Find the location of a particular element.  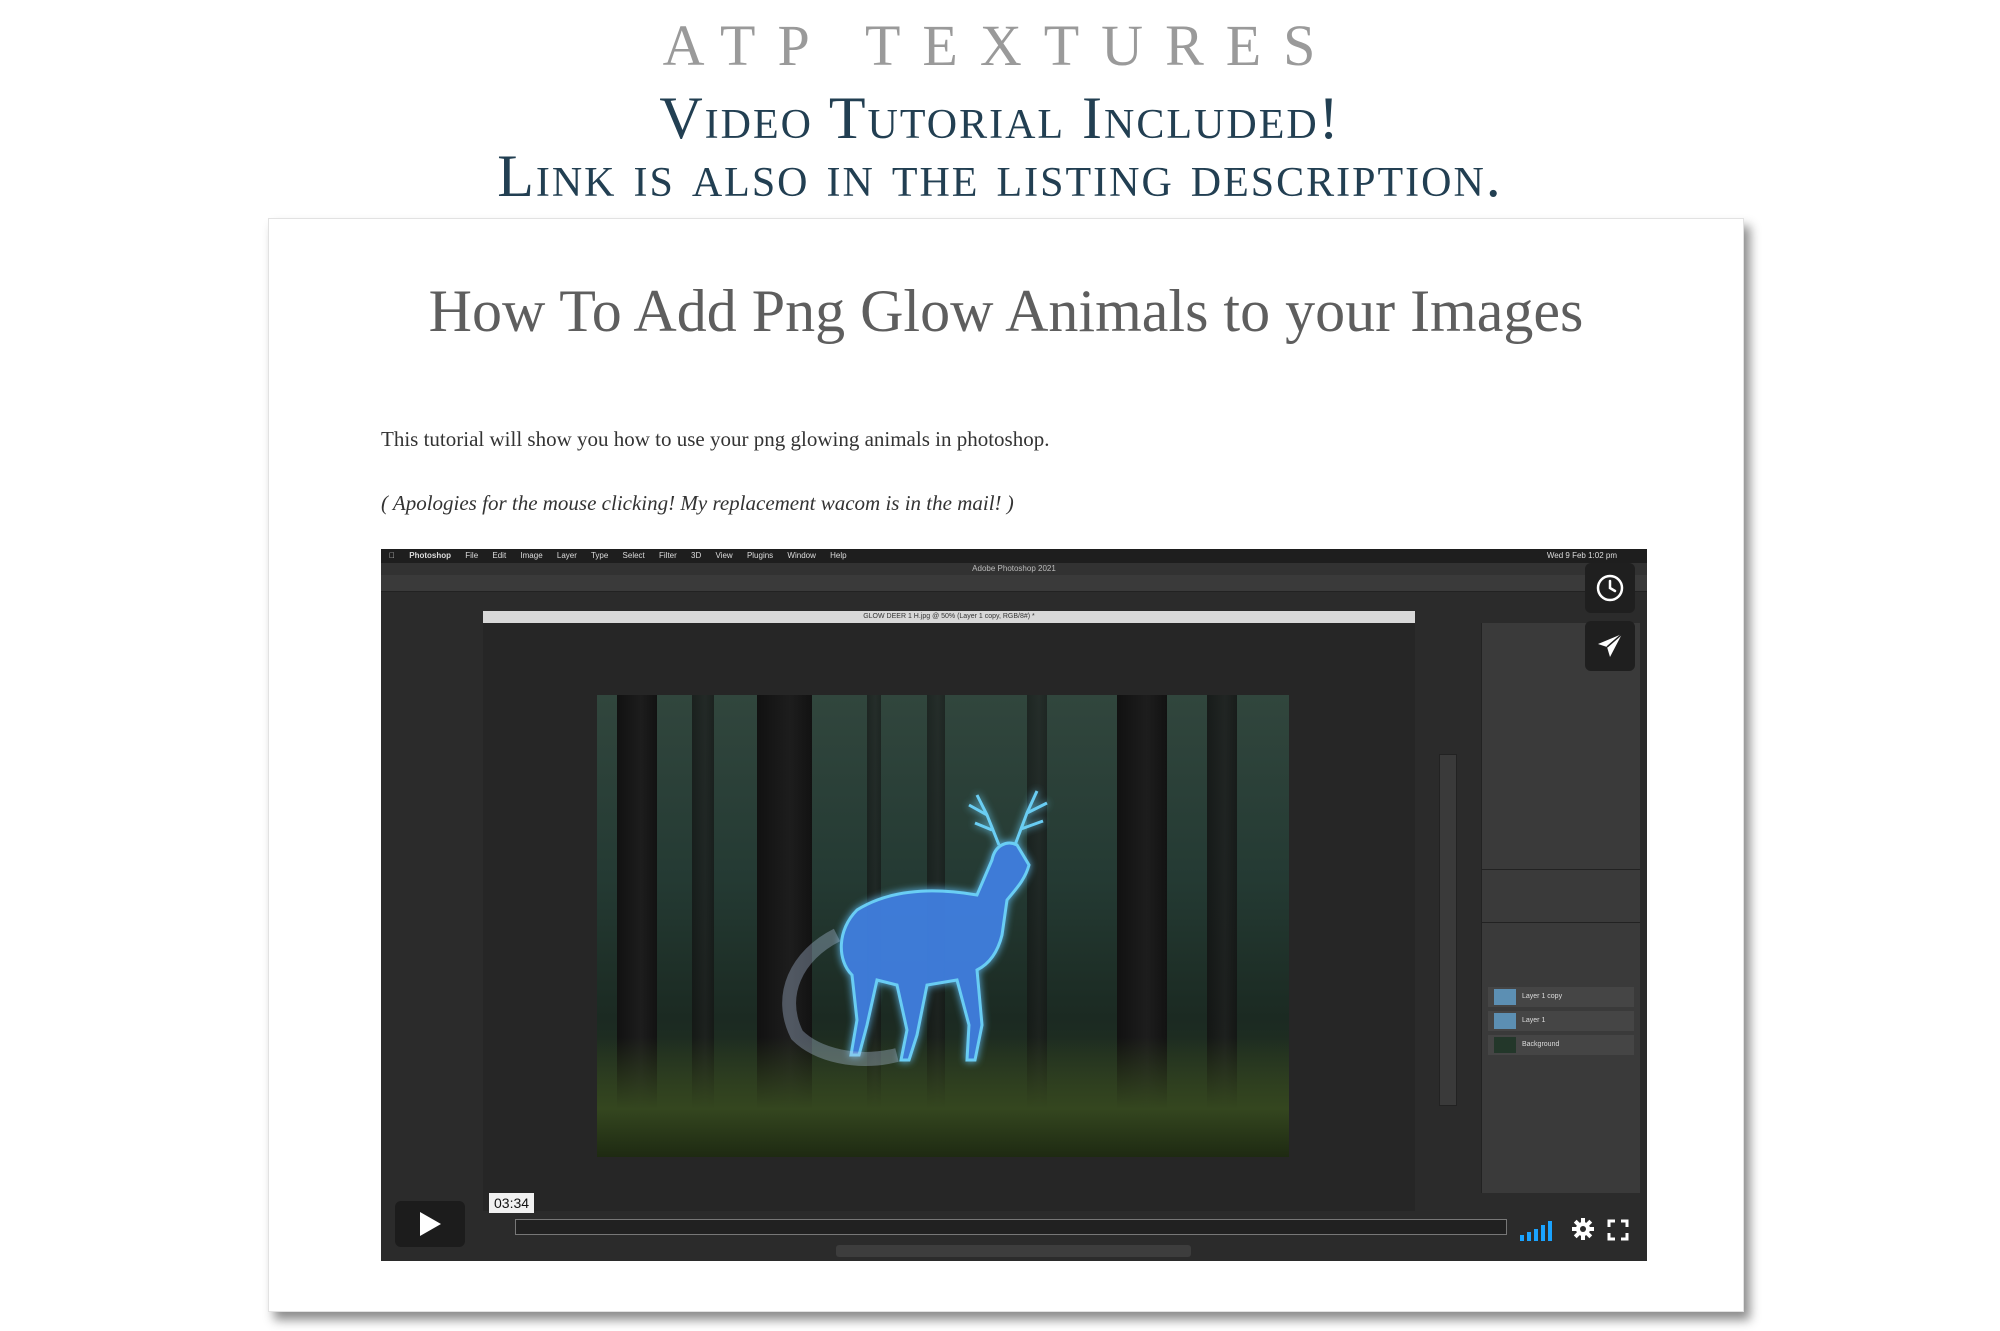

tools-panel is located at coordinates (1448, 930).